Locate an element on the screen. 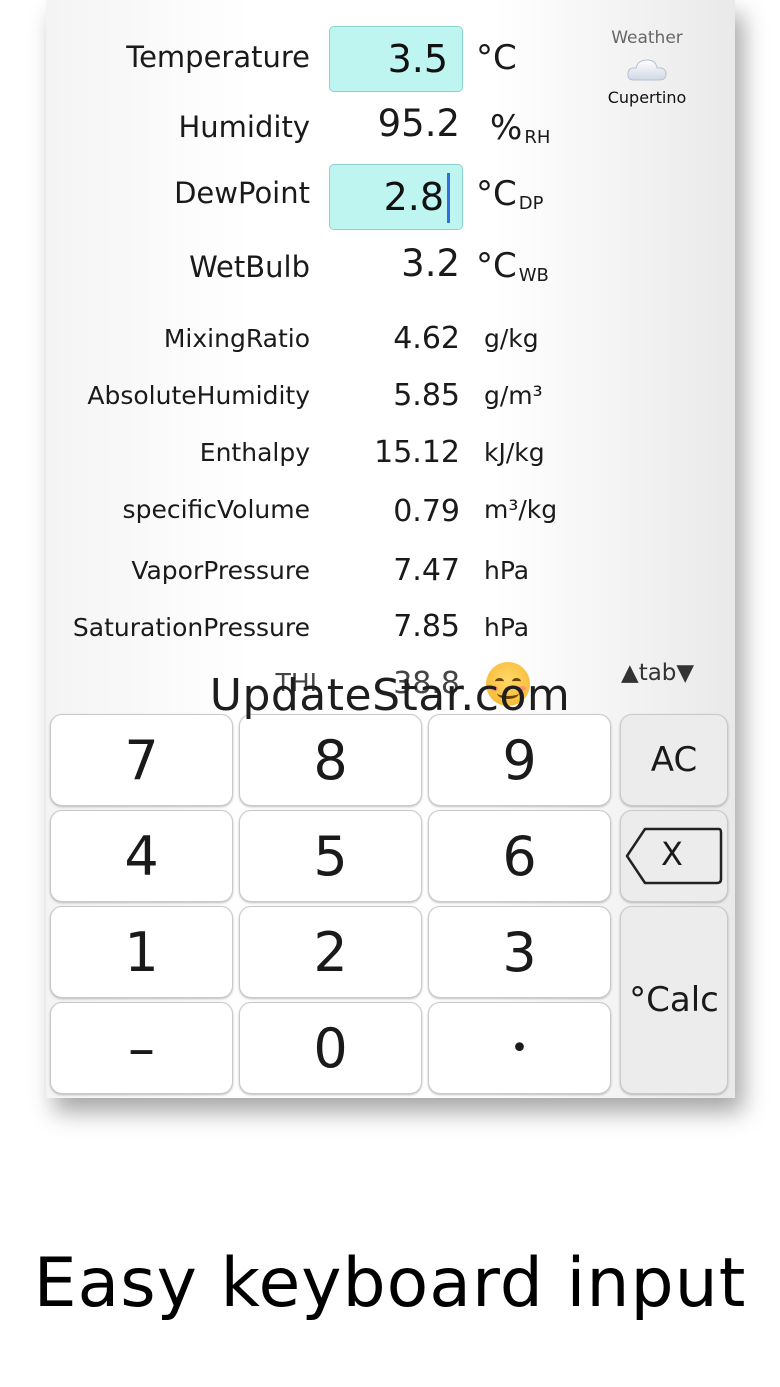 The height and width of the screenshot is (1387, 780). humidity-value: 95.2 is located at coordinates (419, 123).